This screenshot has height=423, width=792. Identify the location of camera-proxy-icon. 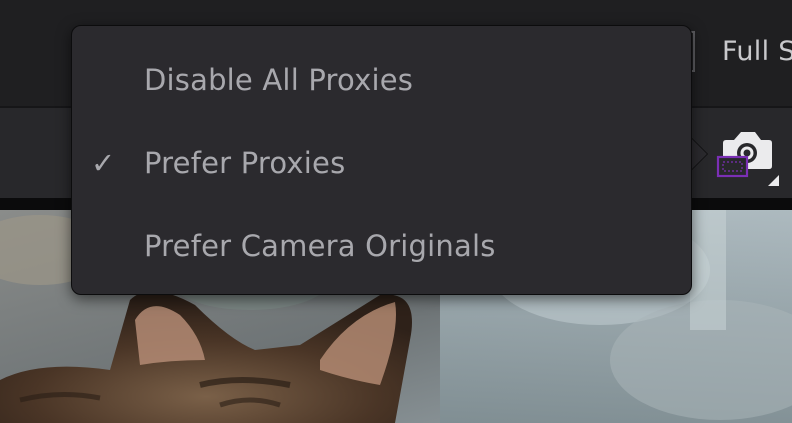
(747, 159).